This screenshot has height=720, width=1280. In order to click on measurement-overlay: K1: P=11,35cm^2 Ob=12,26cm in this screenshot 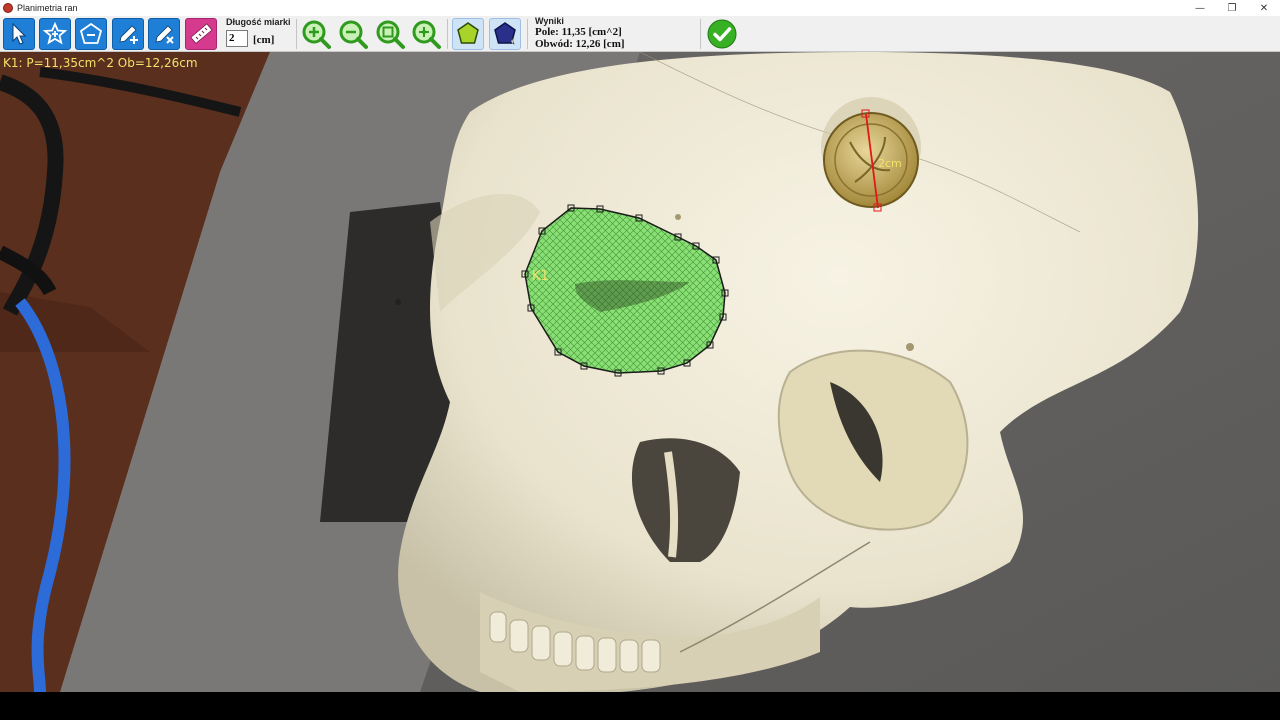, I will do `click(100, 63)`.